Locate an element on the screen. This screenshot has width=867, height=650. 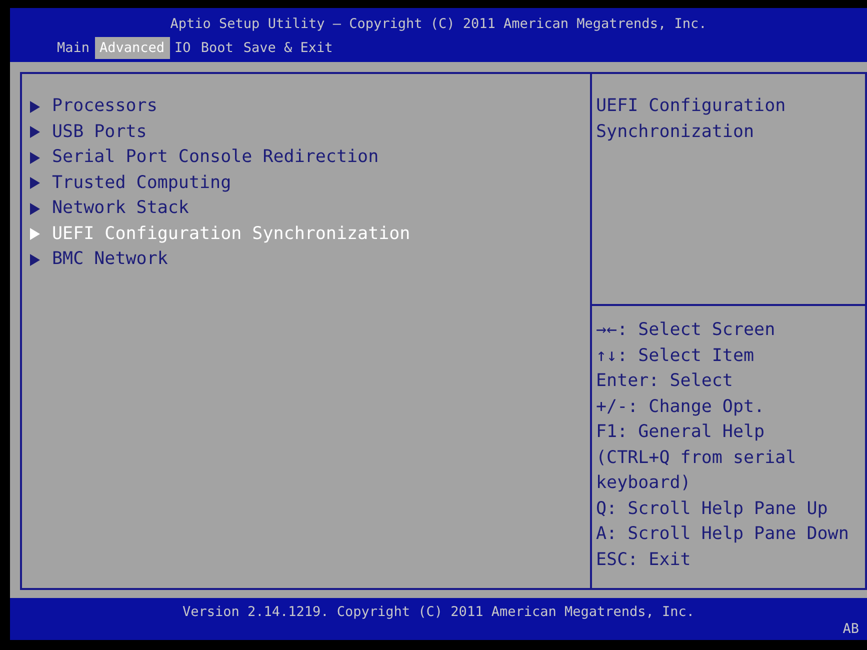
menu-tab: IO is located at coordinates (183, 48).